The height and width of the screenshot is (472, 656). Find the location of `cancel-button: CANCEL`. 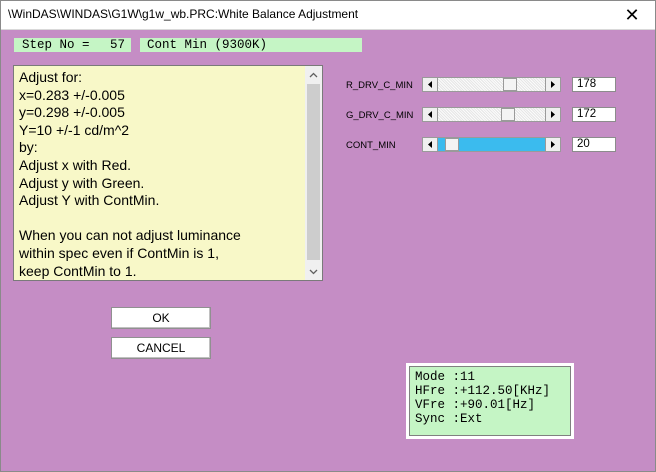

cancel-button: CANCEL is located at coordinates (161, 348).